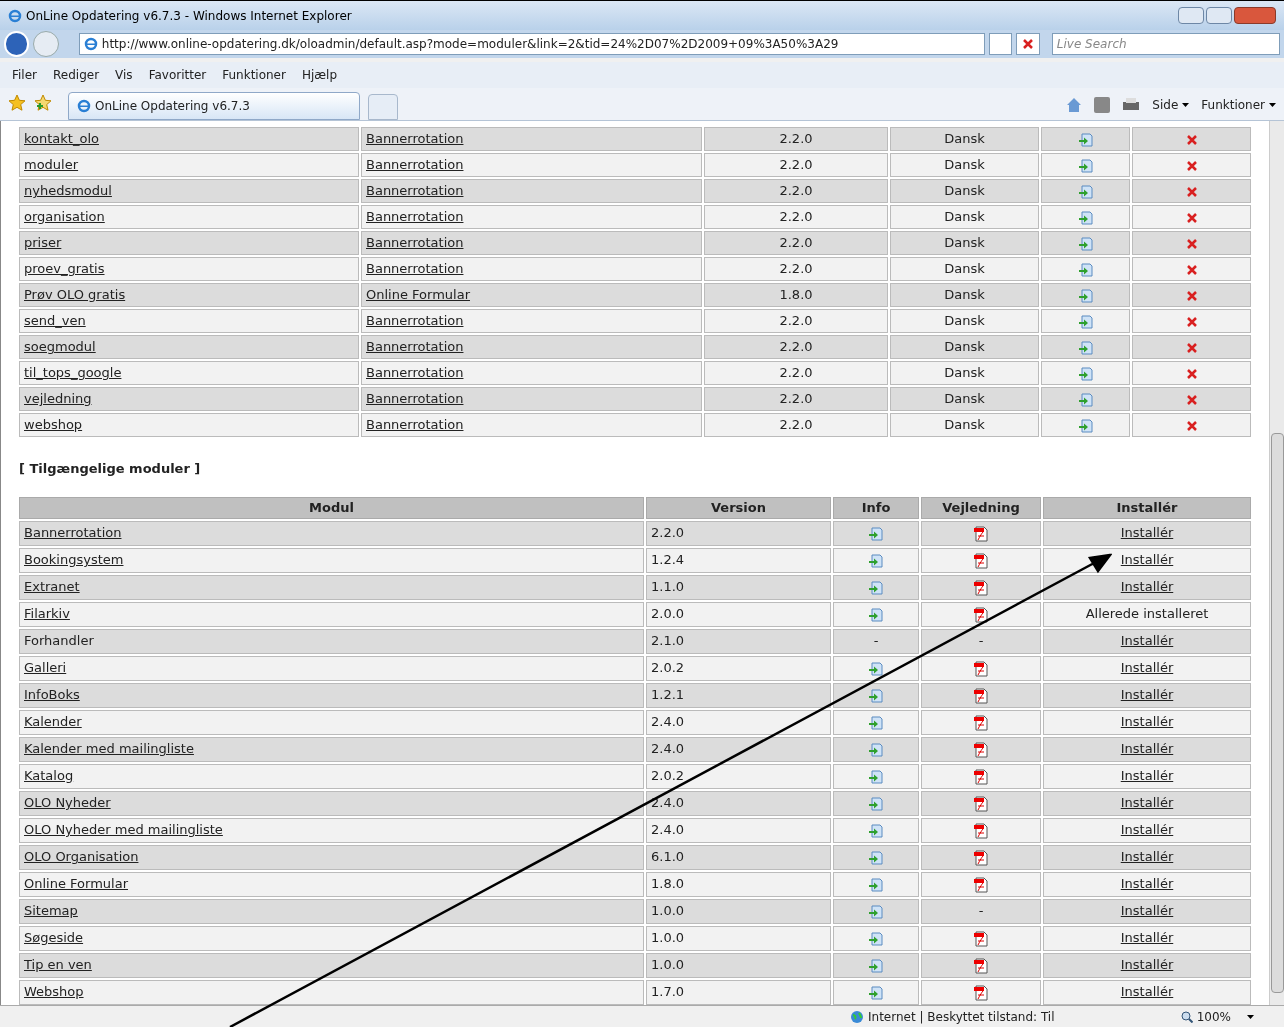 The width and height of the screenshot is (1284, 1027). Describe the element at coordinates (1165, 44) in the screenshot. I see `search-field: Live Search` at that location.